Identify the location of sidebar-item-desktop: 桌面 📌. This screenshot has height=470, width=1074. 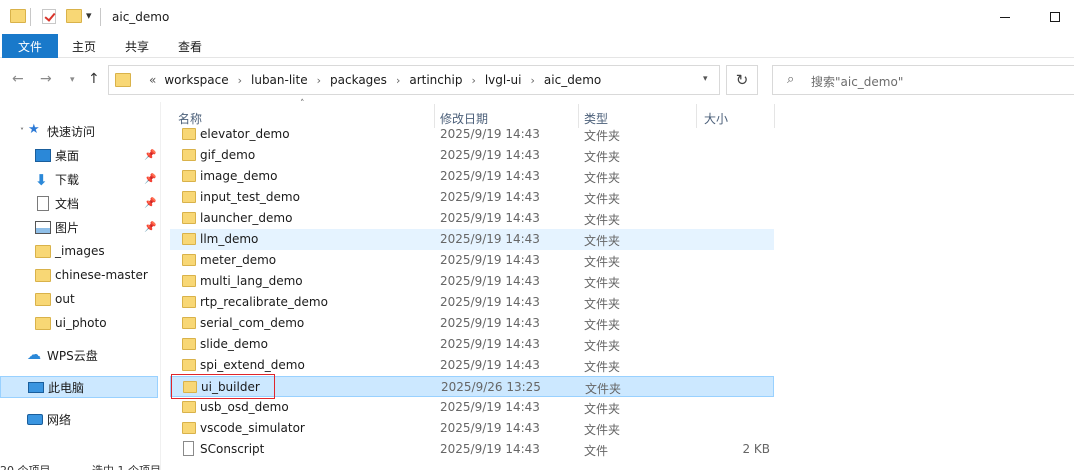
(79, 155).